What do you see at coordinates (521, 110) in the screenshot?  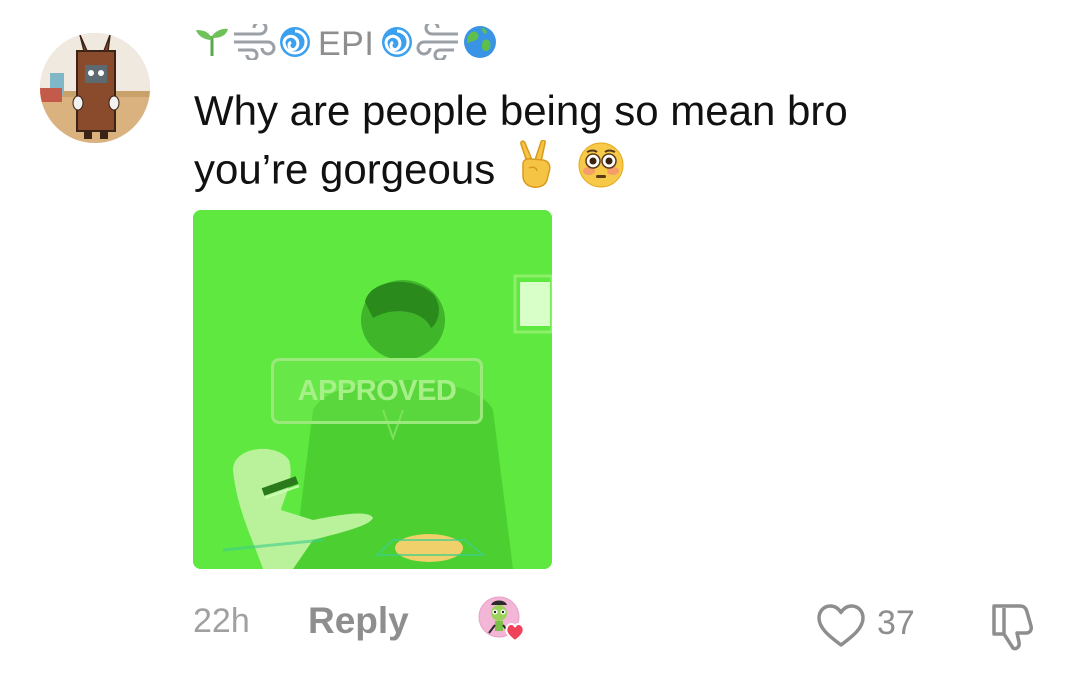 I see `comment-text-line-1: Why are people being so mean bro` at bounding box center [521, 110].